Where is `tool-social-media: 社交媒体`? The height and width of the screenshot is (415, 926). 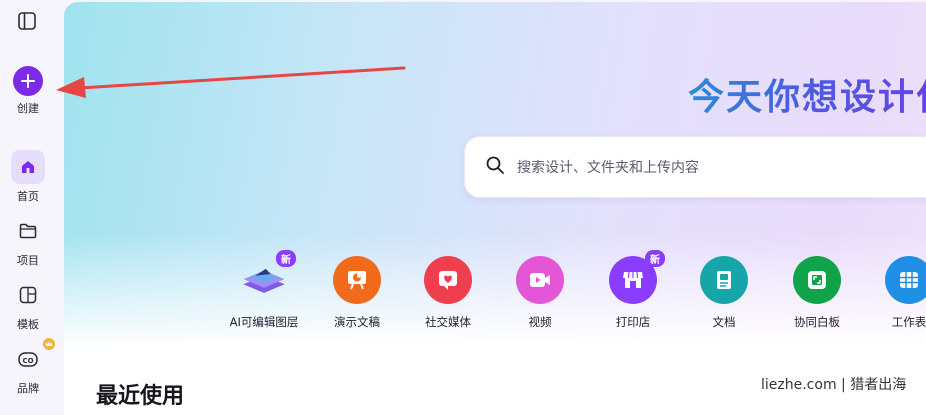
tool-social-media: 社交媒体 is located at coordinates (448, 293).